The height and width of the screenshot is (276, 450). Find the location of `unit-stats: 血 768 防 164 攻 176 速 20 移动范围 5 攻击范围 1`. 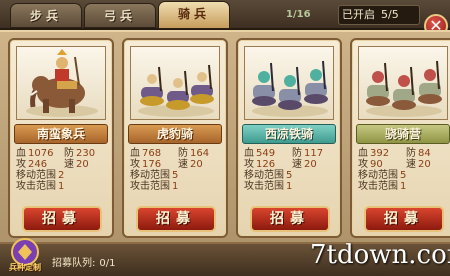

unit-stats: 血 768 防 164 攻 176 速 20 移动范围 5 攻击范围 1 is located at coordinates (177, 170).